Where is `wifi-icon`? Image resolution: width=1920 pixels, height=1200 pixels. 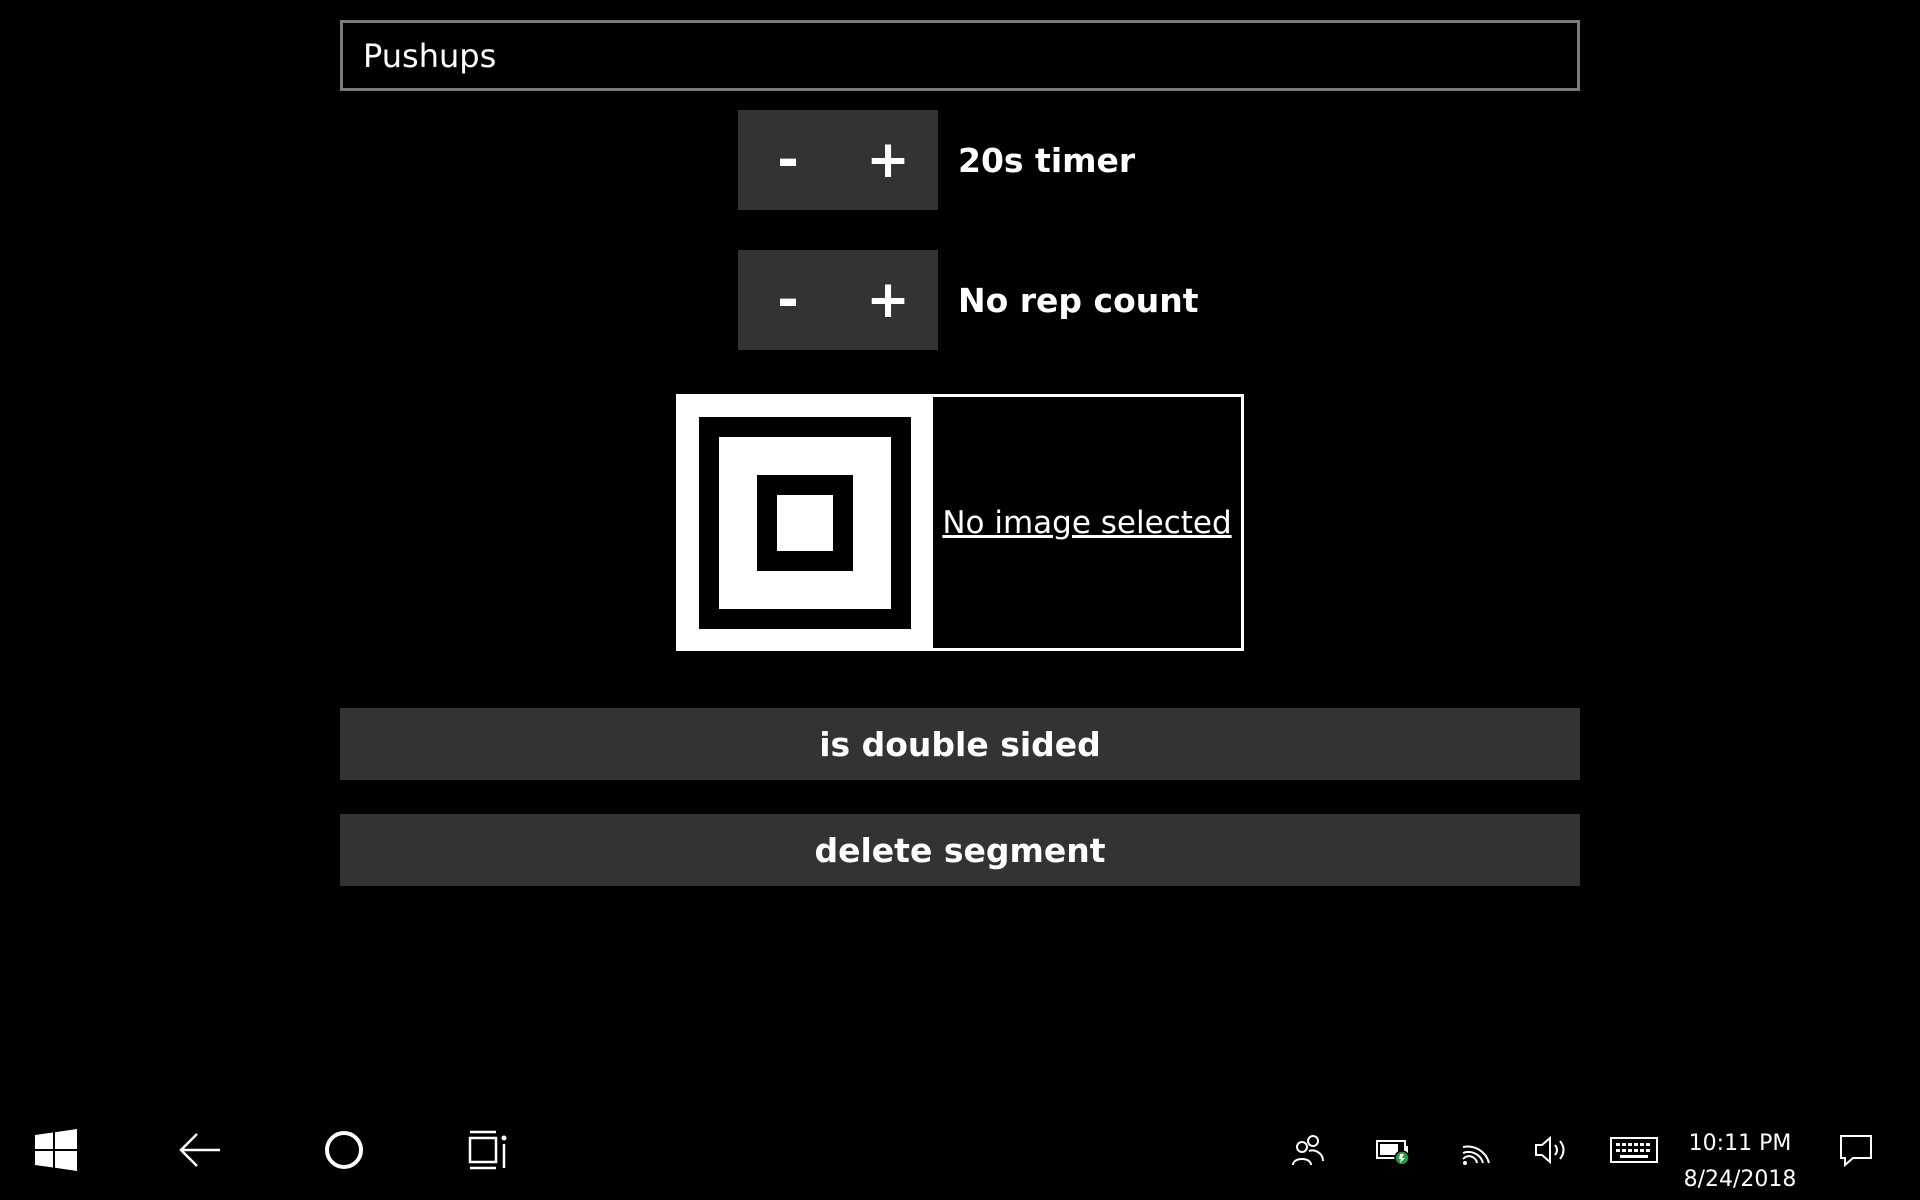
wifi-icon is located at coordinates (1476, 1150).